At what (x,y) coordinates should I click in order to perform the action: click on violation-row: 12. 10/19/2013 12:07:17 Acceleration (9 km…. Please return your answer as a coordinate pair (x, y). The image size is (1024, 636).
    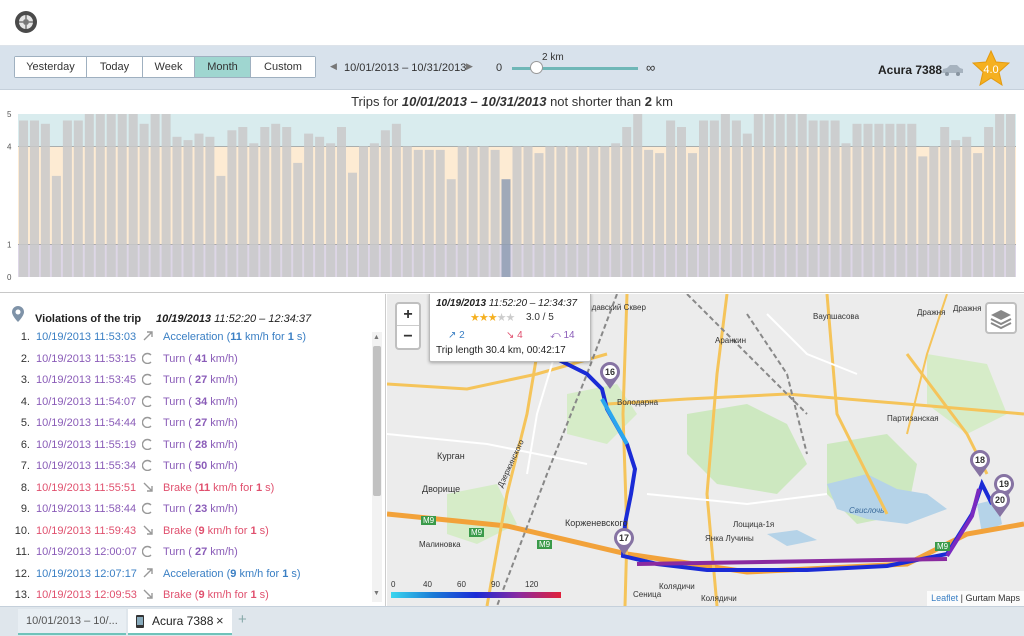
    Looking at the image, I should click on (185, 578).